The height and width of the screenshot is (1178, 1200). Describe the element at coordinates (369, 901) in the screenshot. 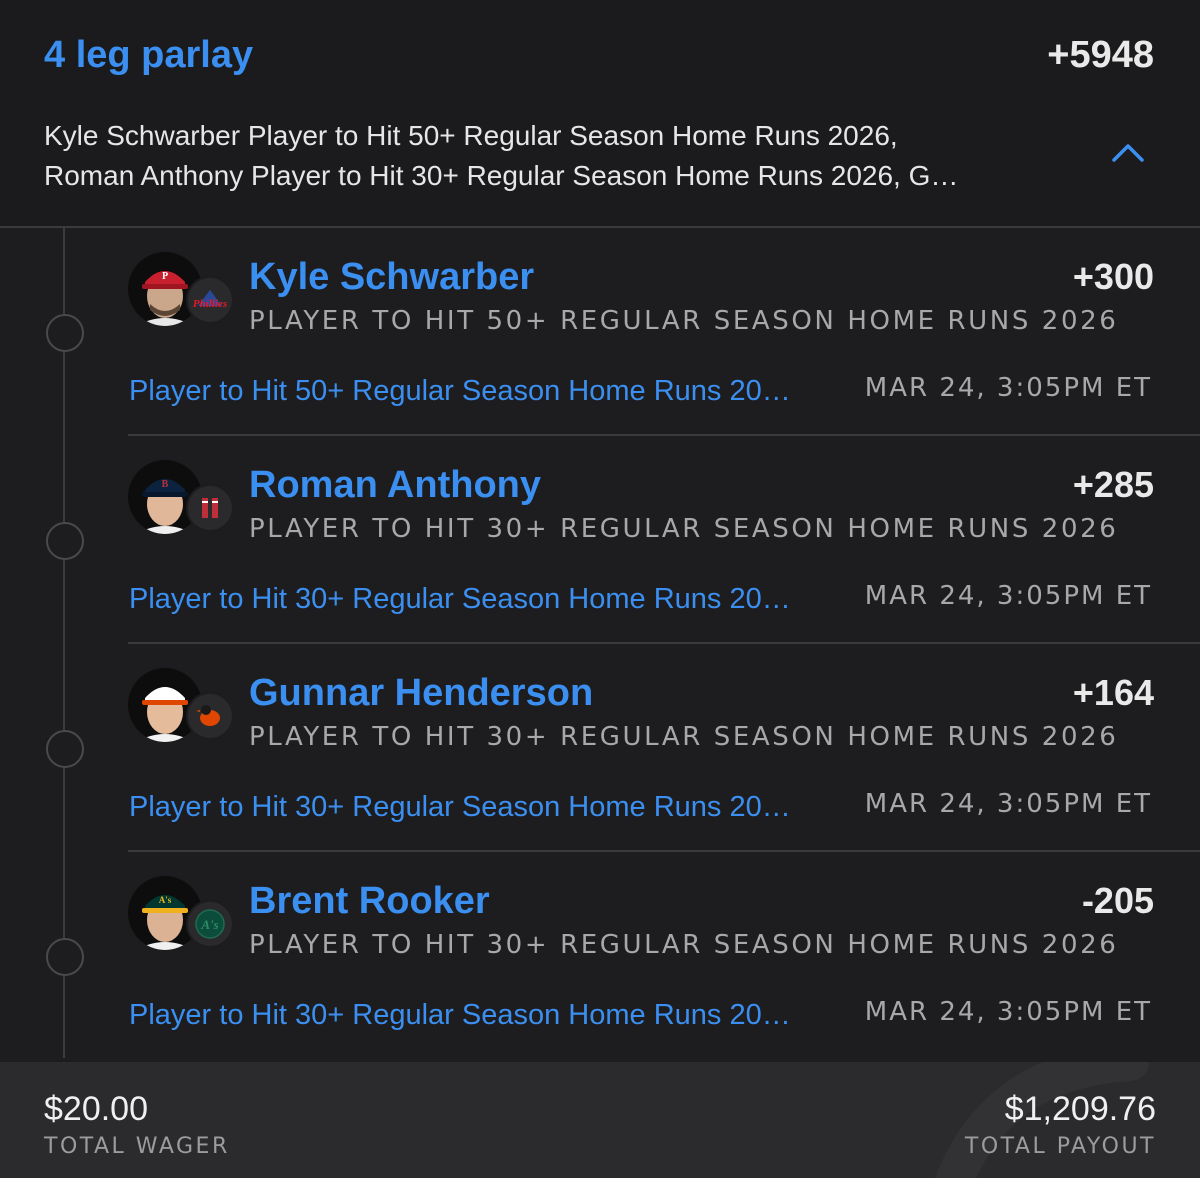

I see `player-name: Brent Rooker` at that location.